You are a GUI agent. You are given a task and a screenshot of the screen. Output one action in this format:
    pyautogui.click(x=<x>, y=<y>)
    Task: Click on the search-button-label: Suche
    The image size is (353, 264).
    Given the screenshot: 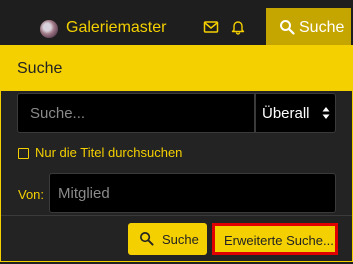 What is the action you would take?
    pyautogui.click(x=180, y=239)
    